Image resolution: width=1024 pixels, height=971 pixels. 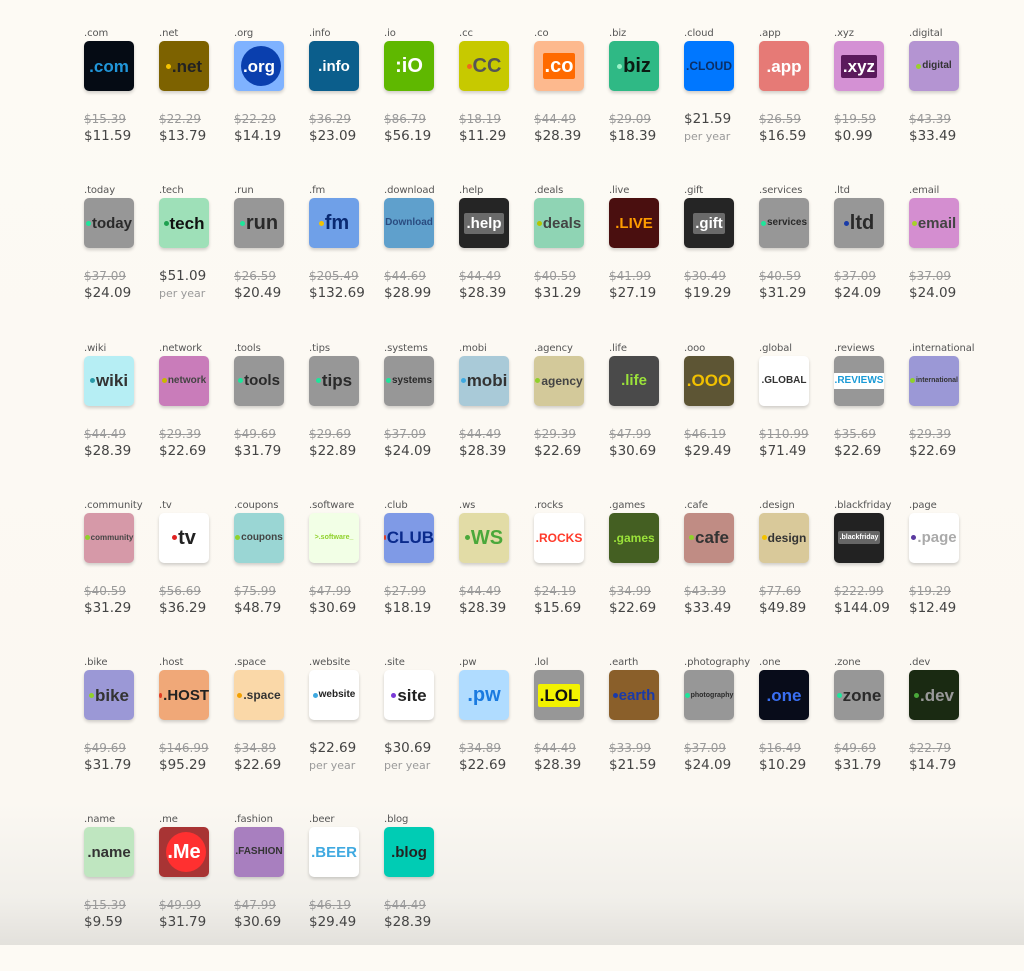 I want to click on domain-card: .download Download $44.69 $28.99, so click(x=421, y=262).